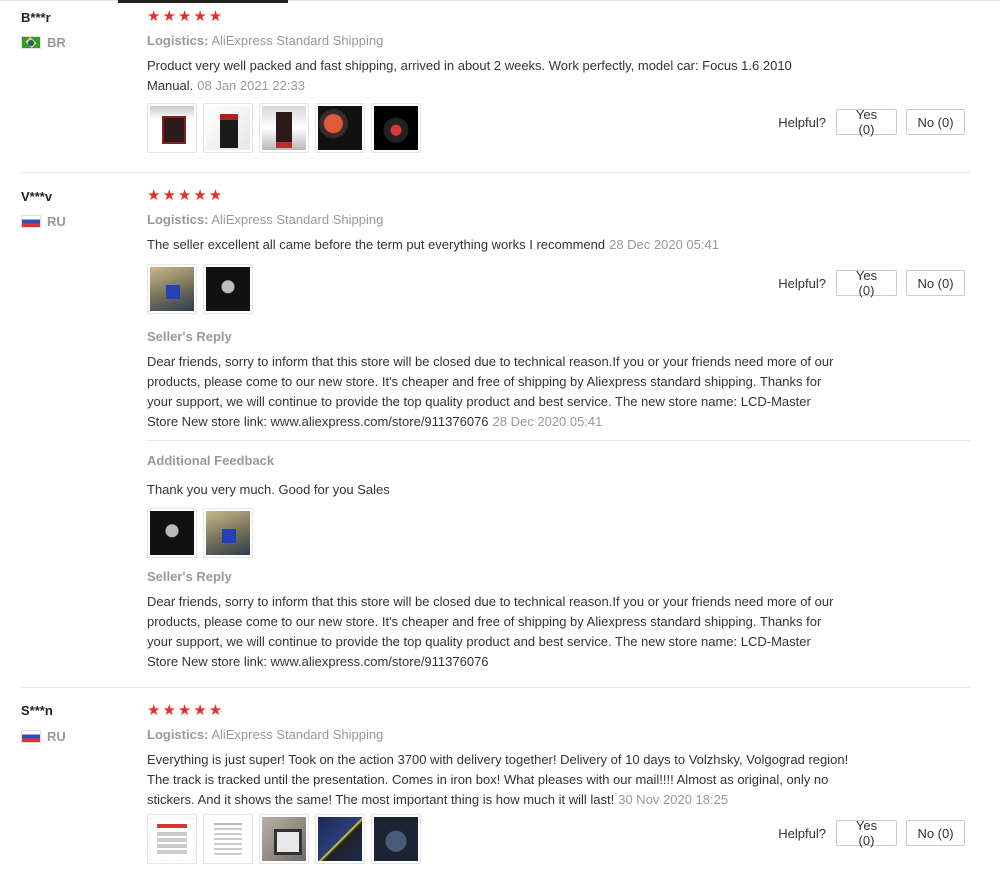 Image resolution: width=1000 pixels, height=879 pixels. I want to click on review-date: 08 Jan 2021 22:33, so click(251, 85).